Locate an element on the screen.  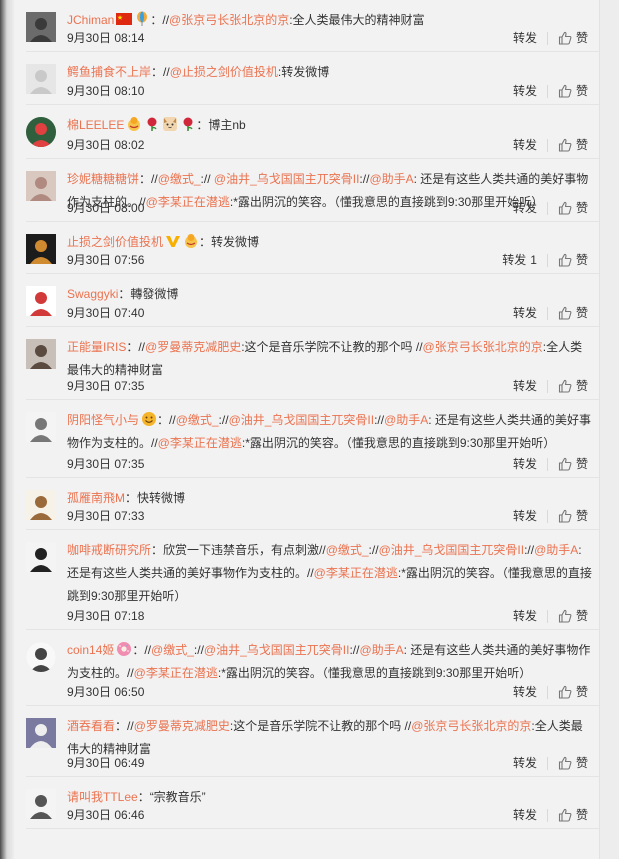
scrollbar is located at coordinates (609, 429).